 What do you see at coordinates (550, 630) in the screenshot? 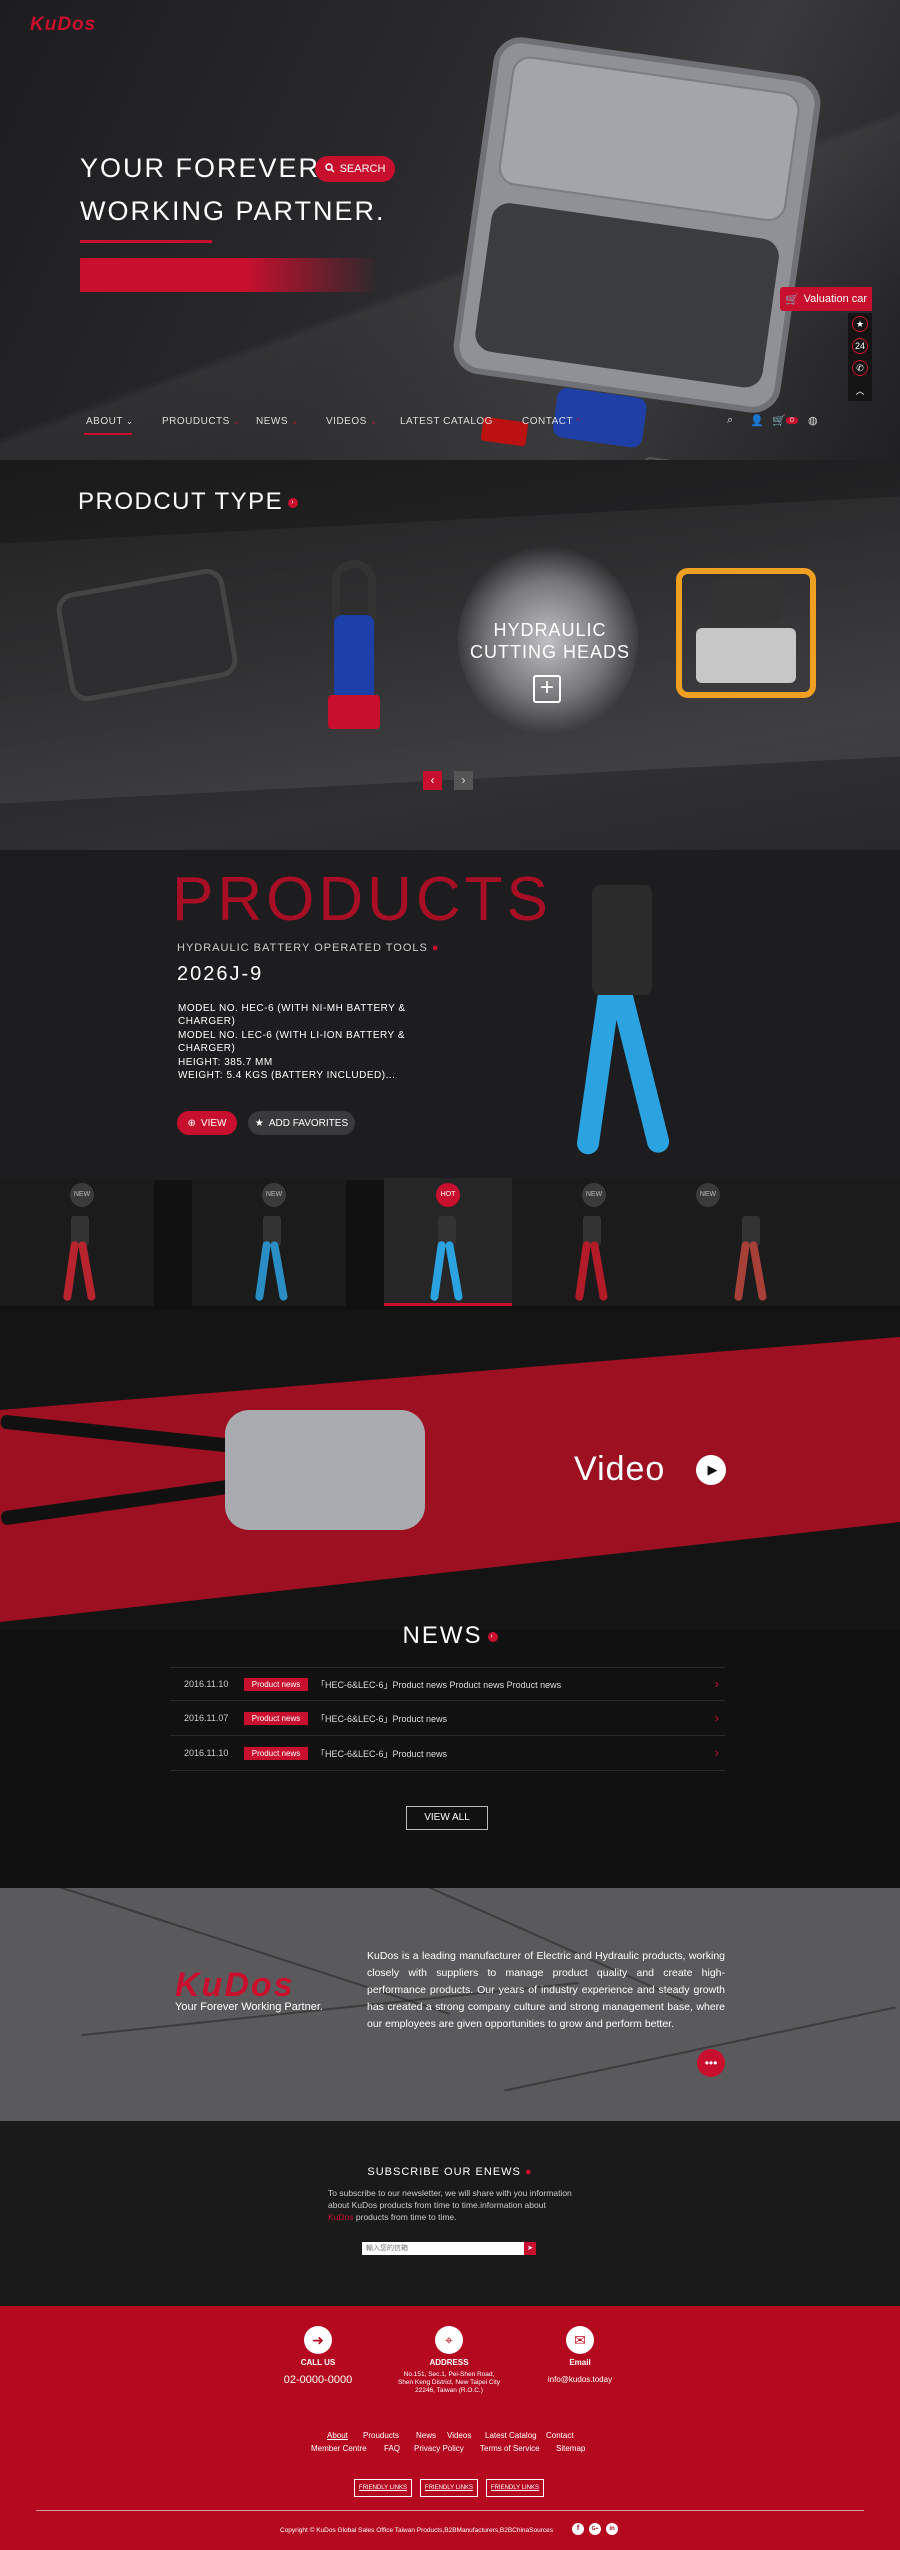
I see `featured-type-label-line1: HYDRAULIC` at bounding box center [550, 630].